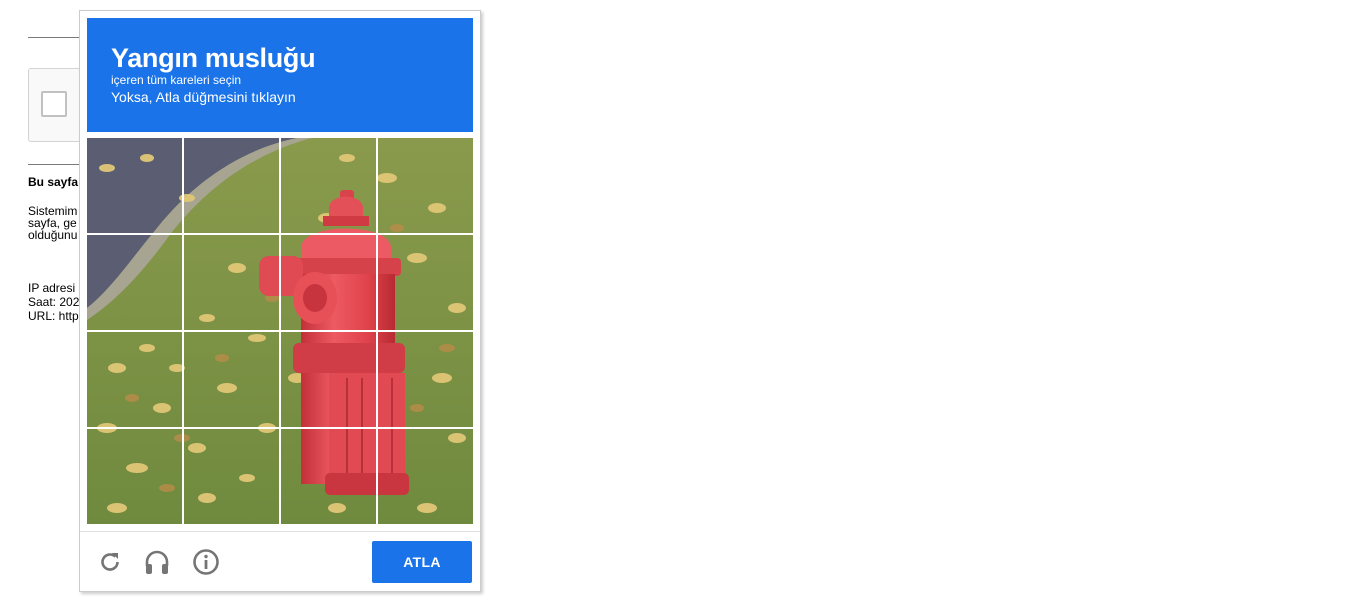 This screenshot has height=612, width=1366. What do you see at coordinates (53, 182) in the screenshot?
I see `page-heading: Bu sayfa` at bounding box center [53, 182].